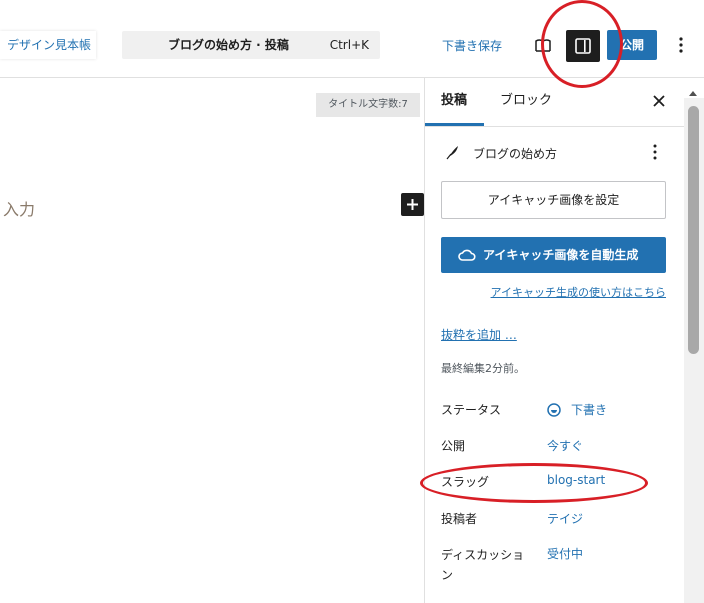 This screenshot has width=704, height=603. I want to click on save-draft-button: 下書き保存, so click(472, 45).